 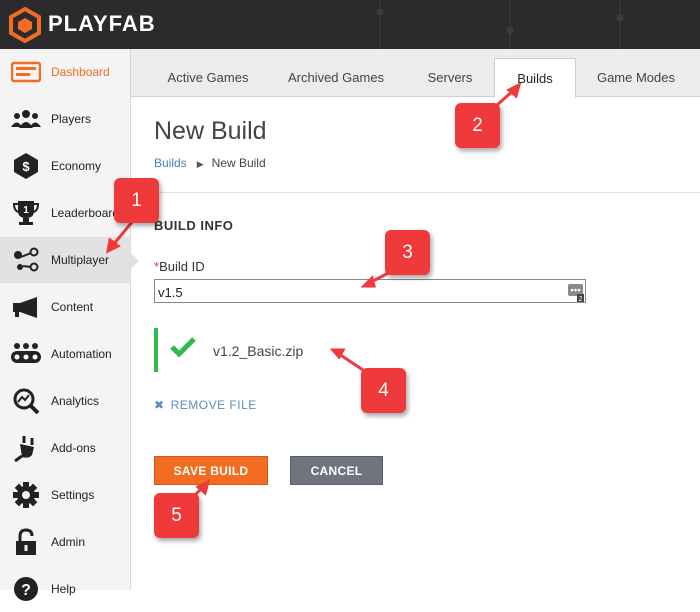 What do you see at coordinates (238, 163) in the screenshot?
I see `breadcrumb-current: New Build` at bounding box center [238, 163].